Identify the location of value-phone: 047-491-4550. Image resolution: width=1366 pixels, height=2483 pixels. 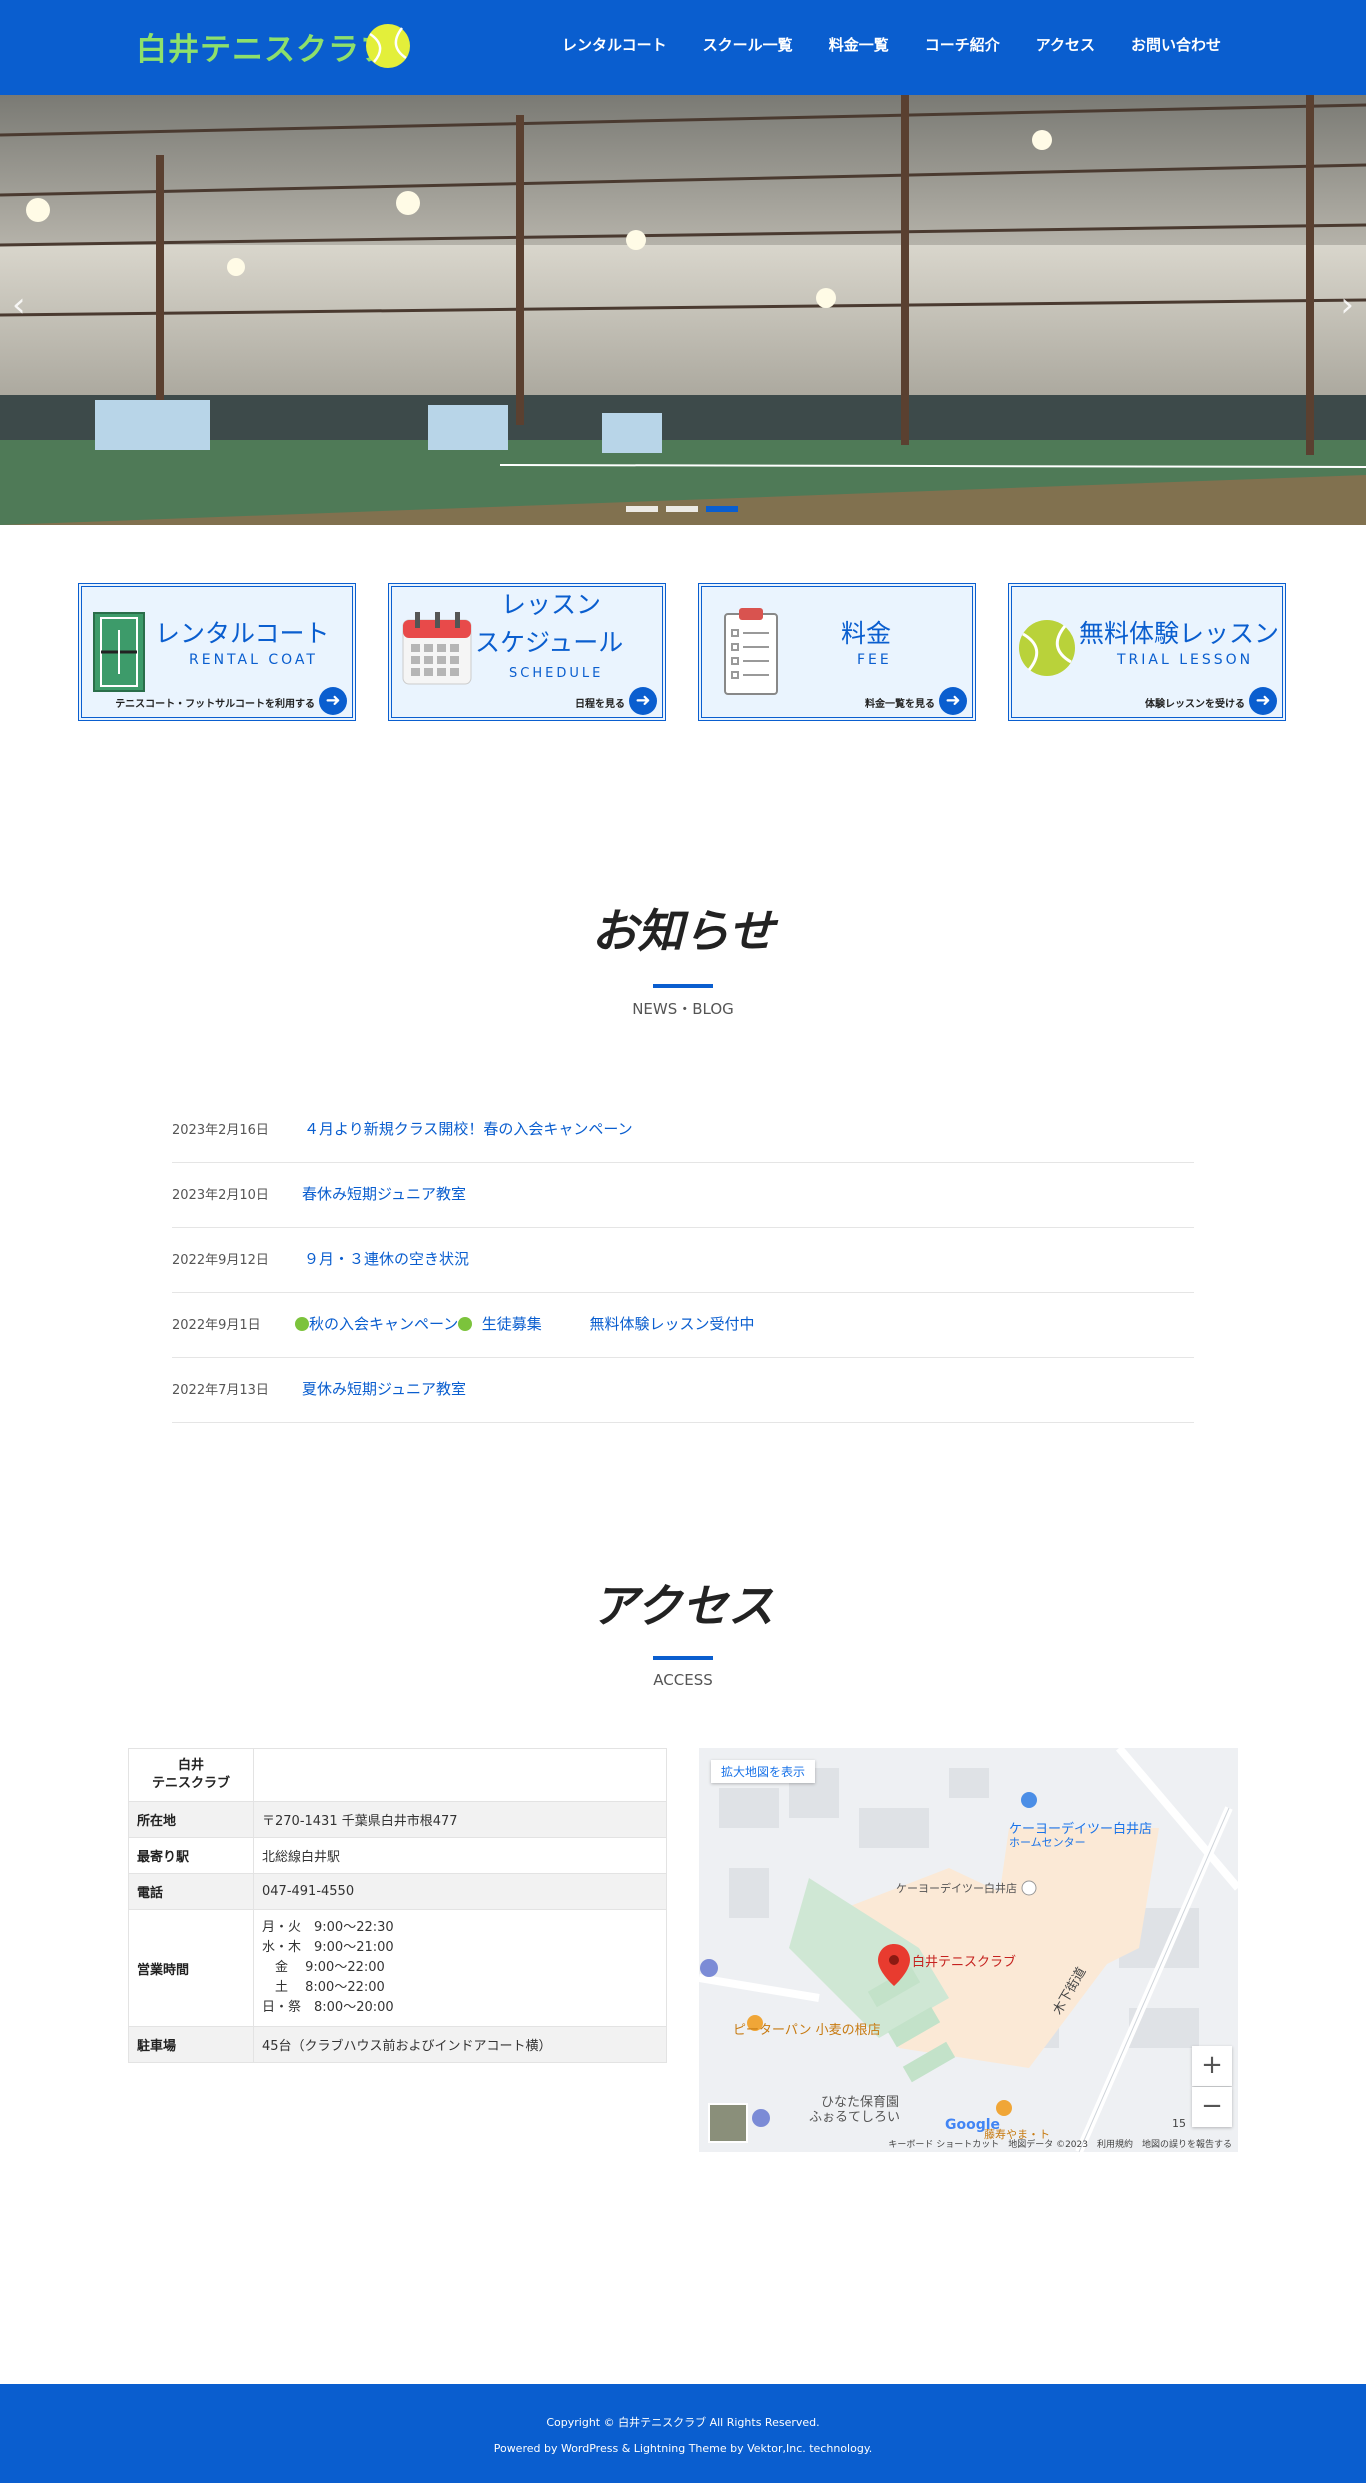
(460, 1891).